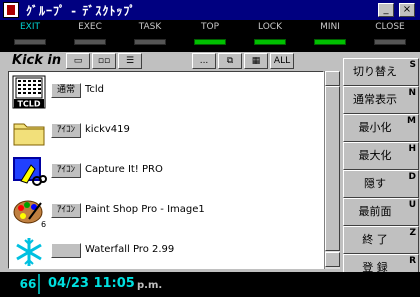 Image resolution: width=420 pixels, height=297 pixels. Describe the element at coordinates (66, 90) in the screenshot. I see `mode-badge: 通常` at that location.